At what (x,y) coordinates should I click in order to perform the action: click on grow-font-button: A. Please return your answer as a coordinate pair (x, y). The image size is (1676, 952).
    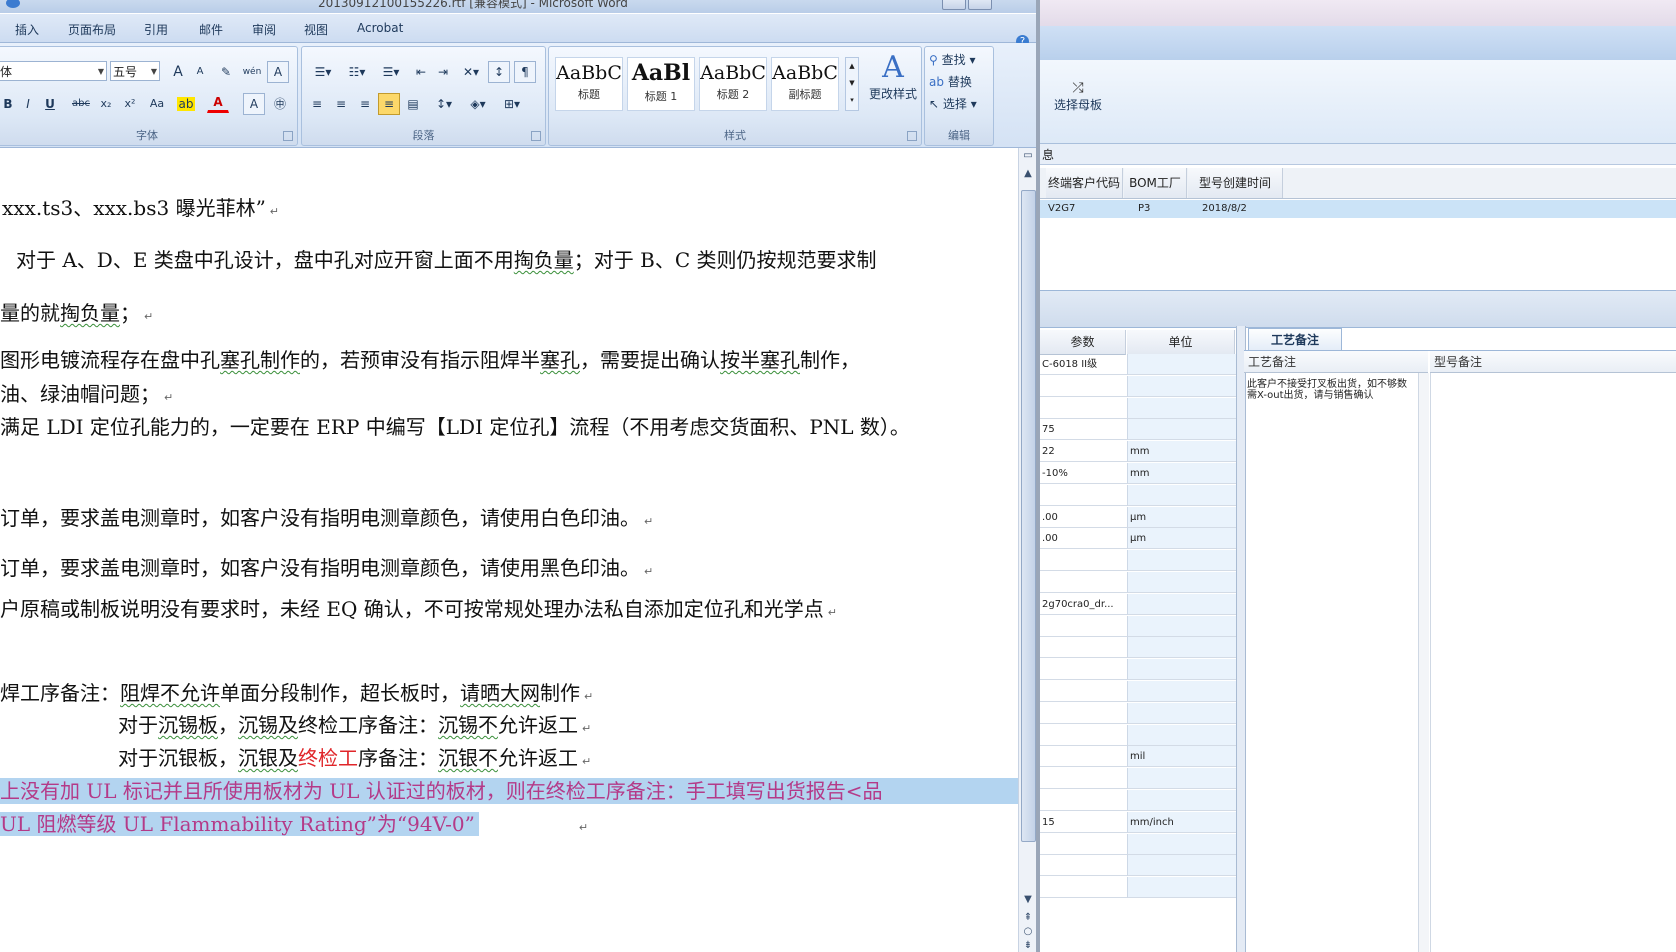
    Looking at the image, I should click on (178, 72).